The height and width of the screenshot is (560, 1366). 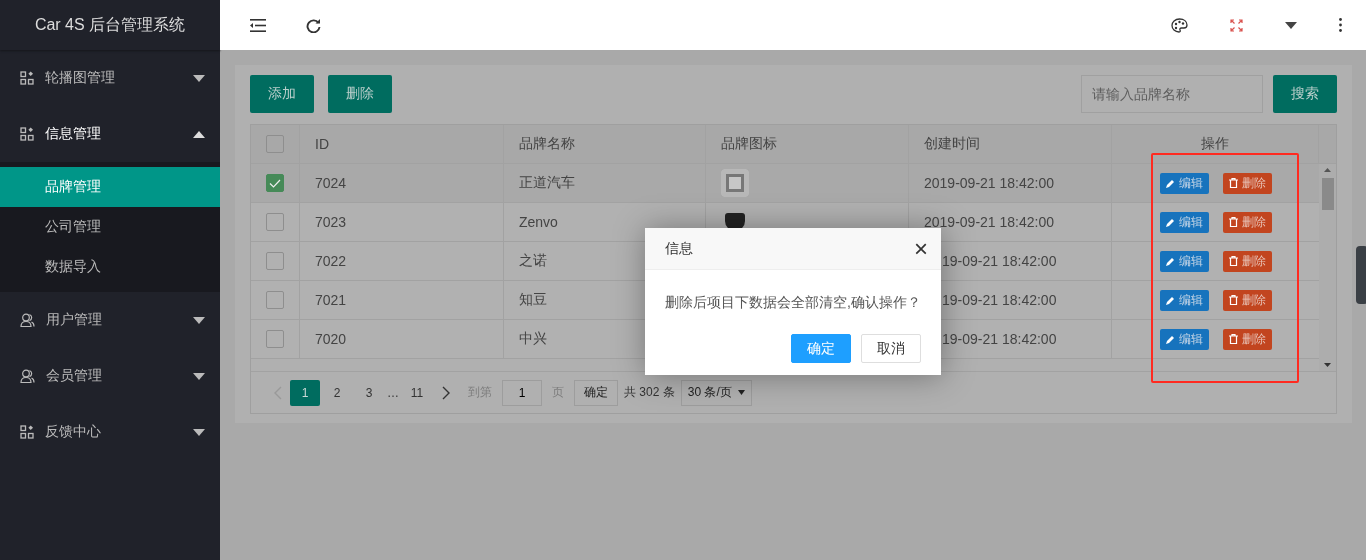 I want to click on app-title: Car 4S 后台管理系统, so click(x=110, y=25).